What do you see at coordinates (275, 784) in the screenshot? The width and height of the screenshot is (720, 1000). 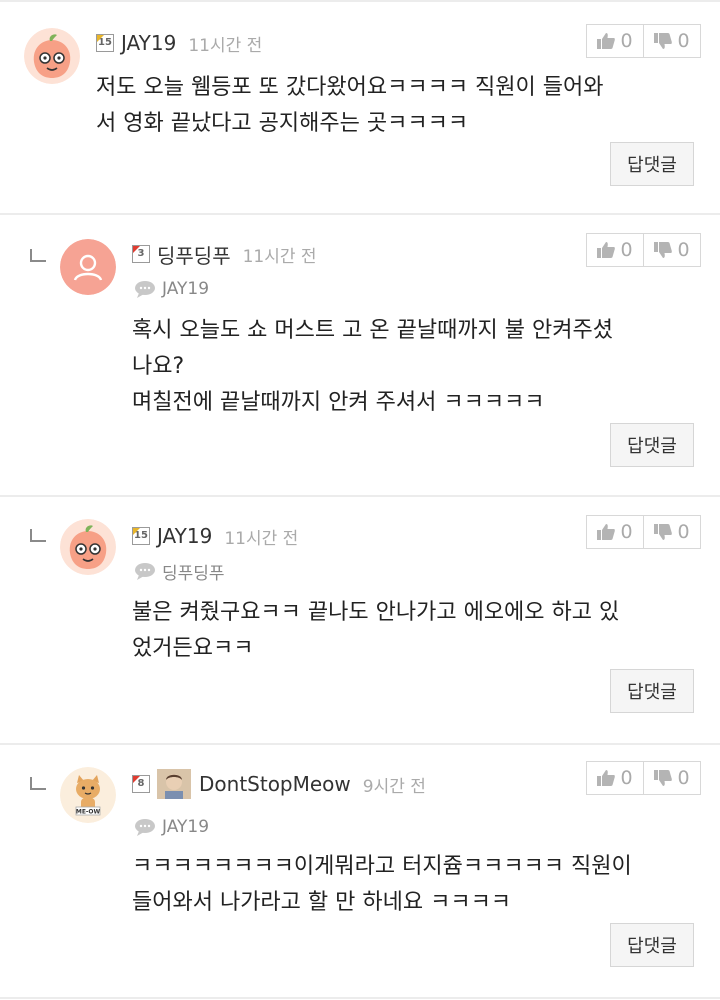 I see `author-name: DontStopMeow` at bounding box center [275, 784].